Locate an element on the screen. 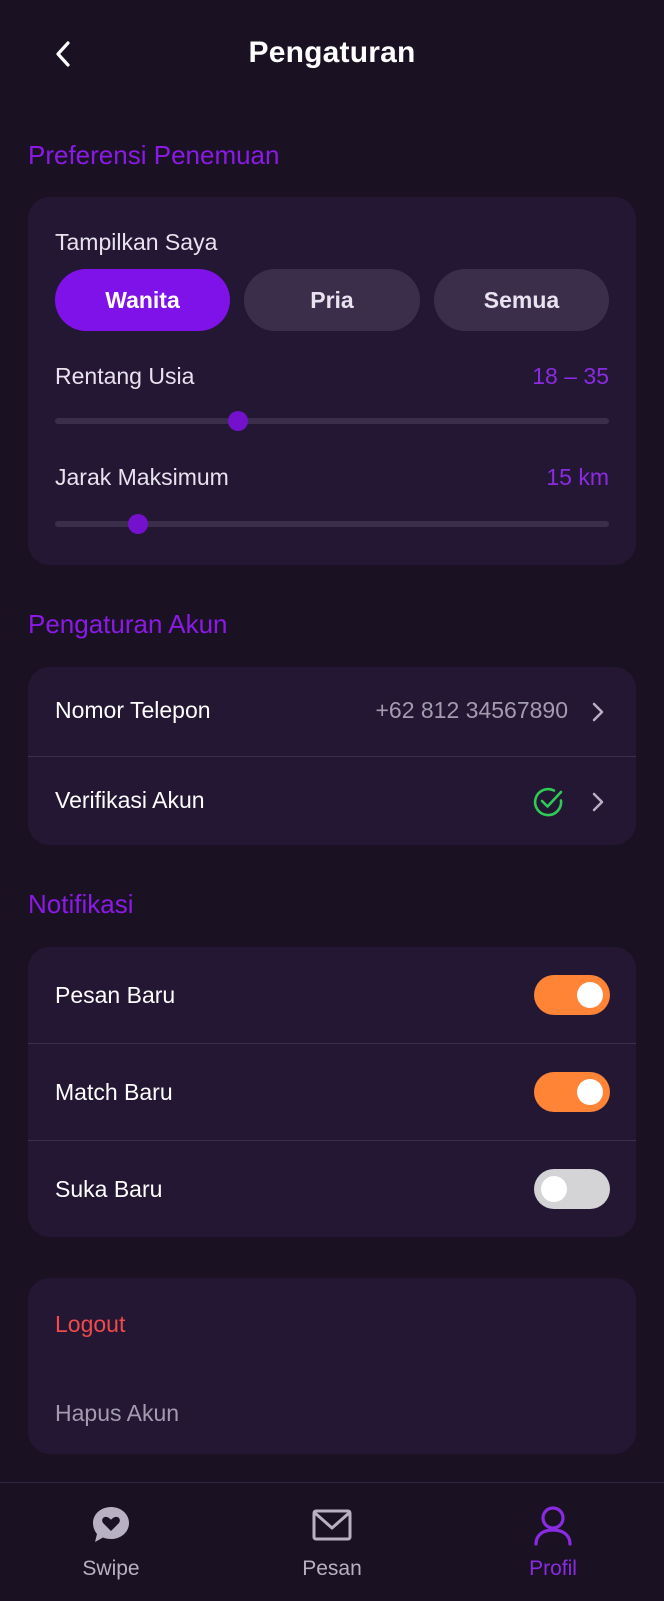 The width and height of the screenshot is (664, 1601). age-range-label: Rentang Usia is located at coordinates (125, 376).